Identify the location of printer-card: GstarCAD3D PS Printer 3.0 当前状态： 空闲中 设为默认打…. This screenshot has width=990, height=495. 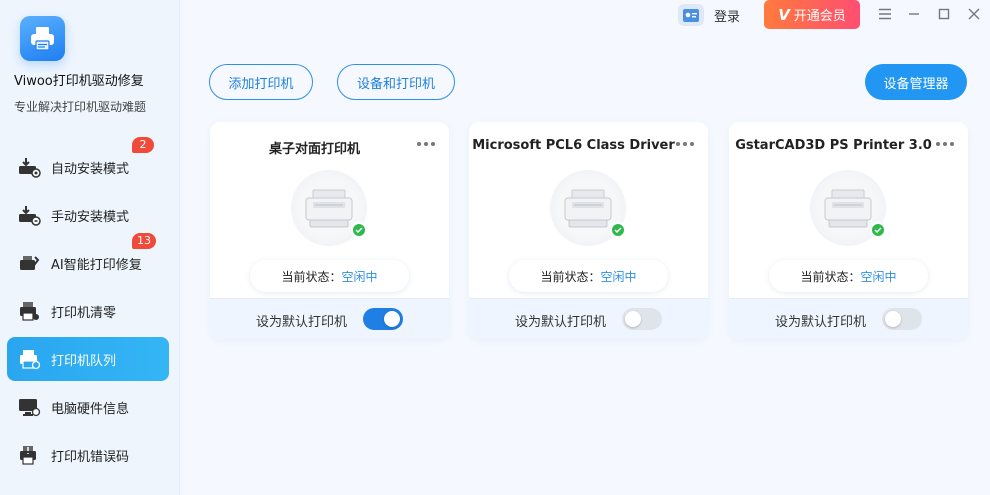
(848, 230).